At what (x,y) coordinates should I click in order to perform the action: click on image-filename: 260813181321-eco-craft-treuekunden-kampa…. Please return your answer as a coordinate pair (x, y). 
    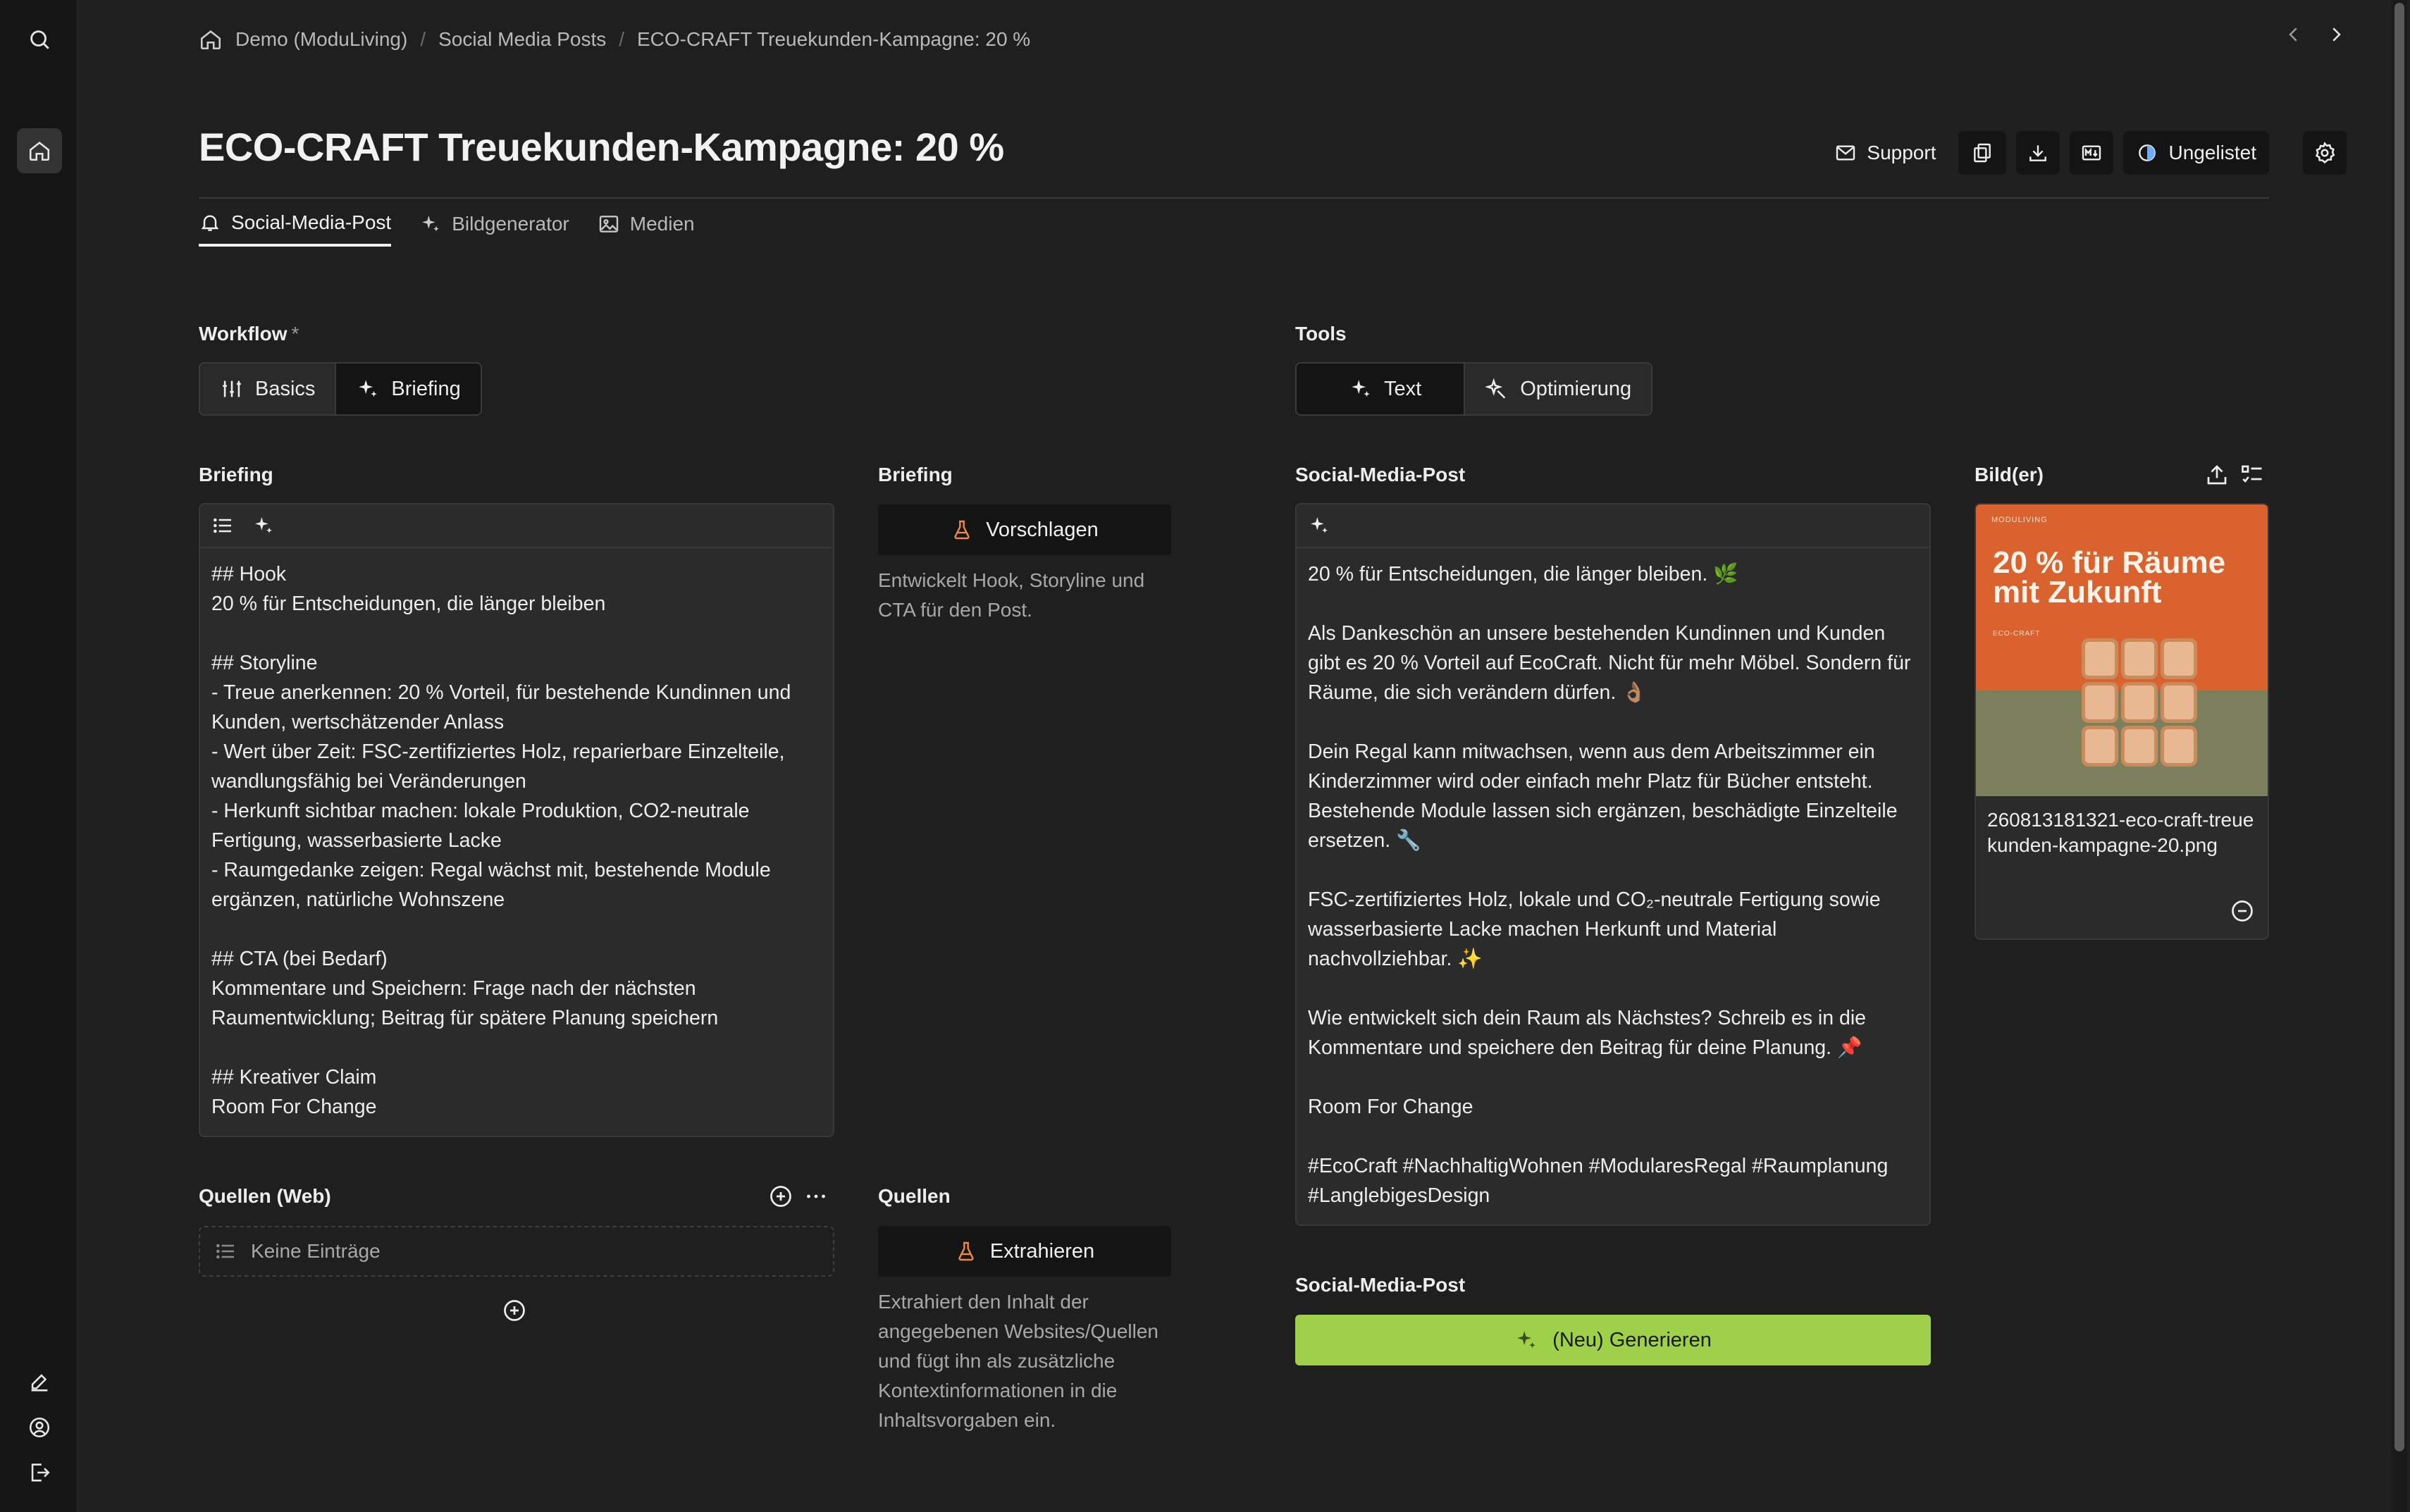
    Looking at the image, I should click on (2121, 832).